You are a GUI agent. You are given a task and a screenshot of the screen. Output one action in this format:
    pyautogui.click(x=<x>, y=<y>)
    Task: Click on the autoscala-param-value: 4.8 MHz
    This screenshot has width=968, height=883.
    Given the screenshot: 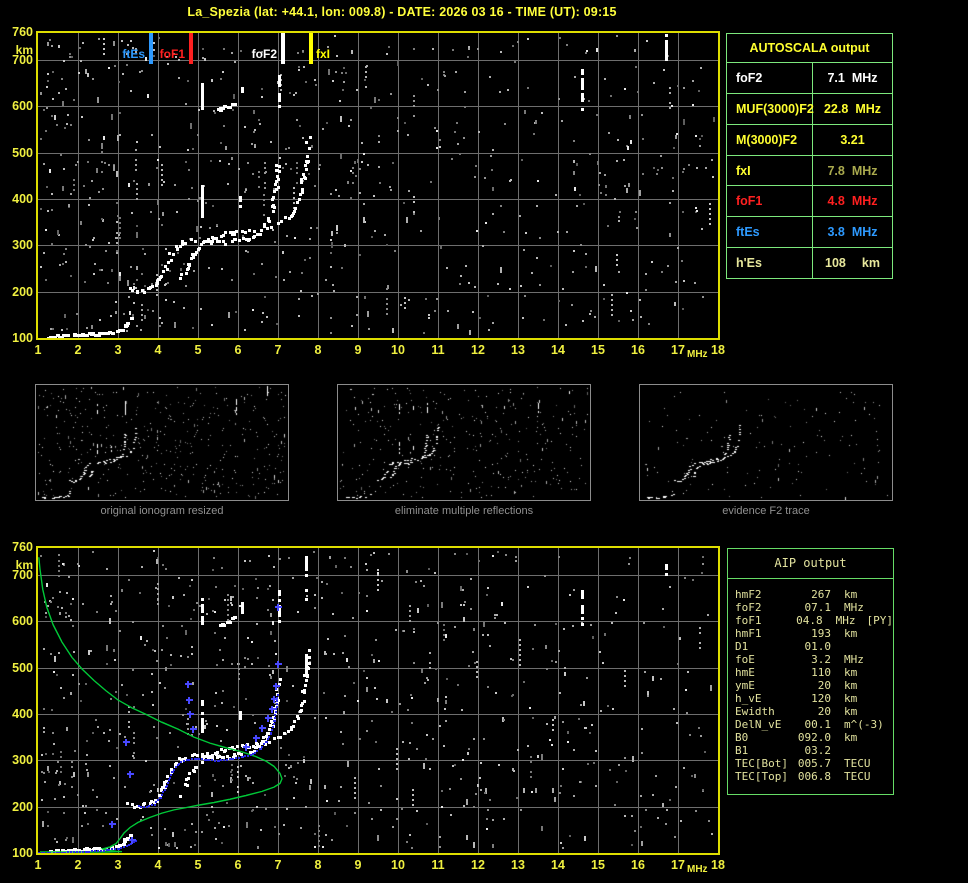 What is the action you would take?
    pyautogui.click(x=852, y=201)
    